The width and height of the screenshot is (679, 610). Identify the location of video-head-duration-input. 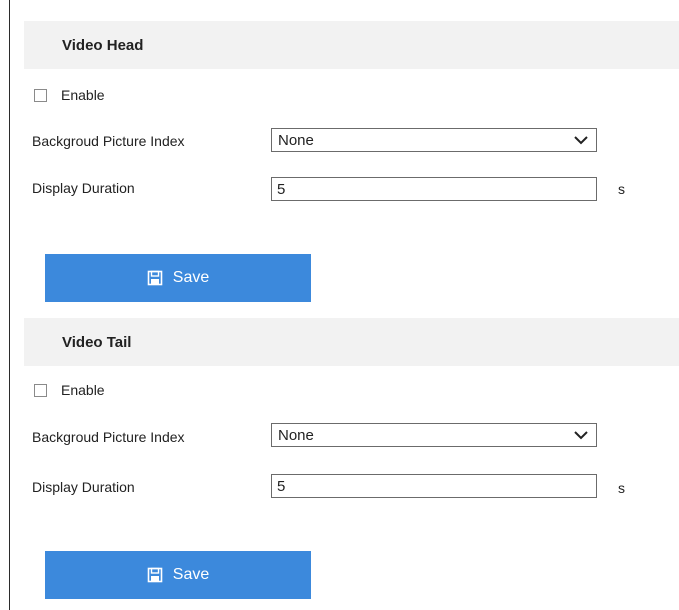
(434, 189).